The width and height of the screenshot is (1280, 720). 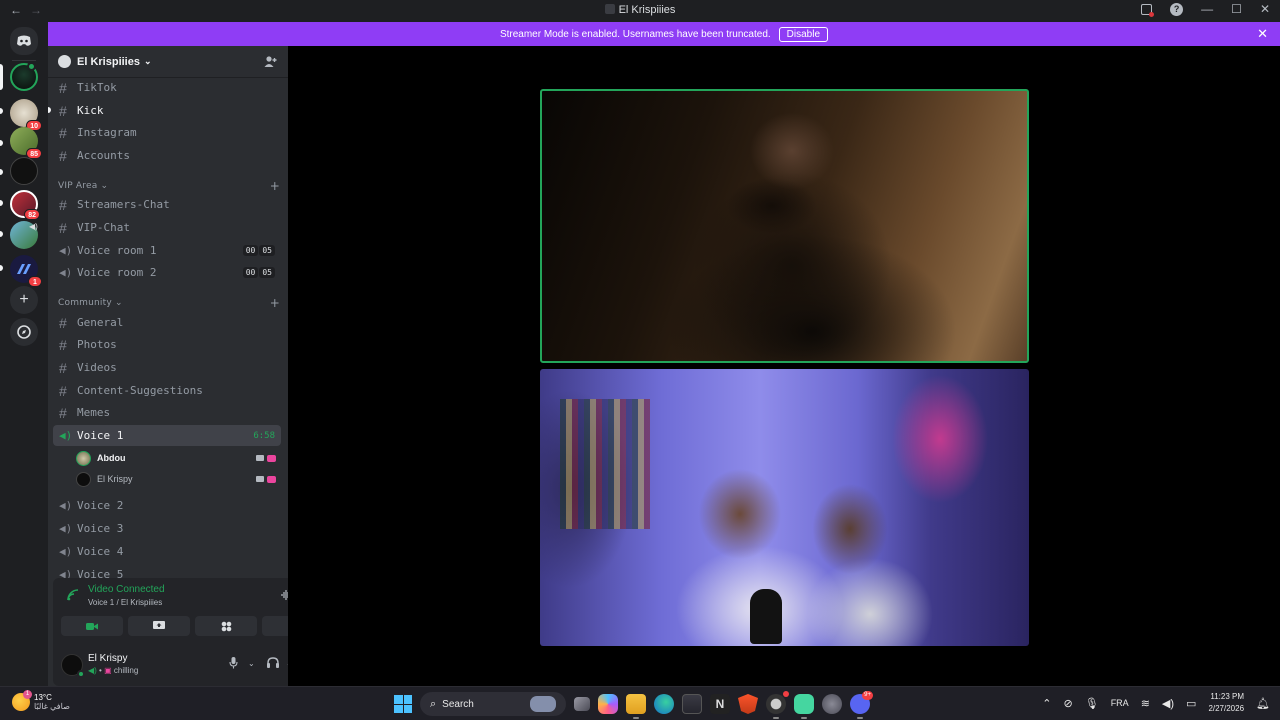 I want to click on notion-icon: N, so click(x=720, y=704).